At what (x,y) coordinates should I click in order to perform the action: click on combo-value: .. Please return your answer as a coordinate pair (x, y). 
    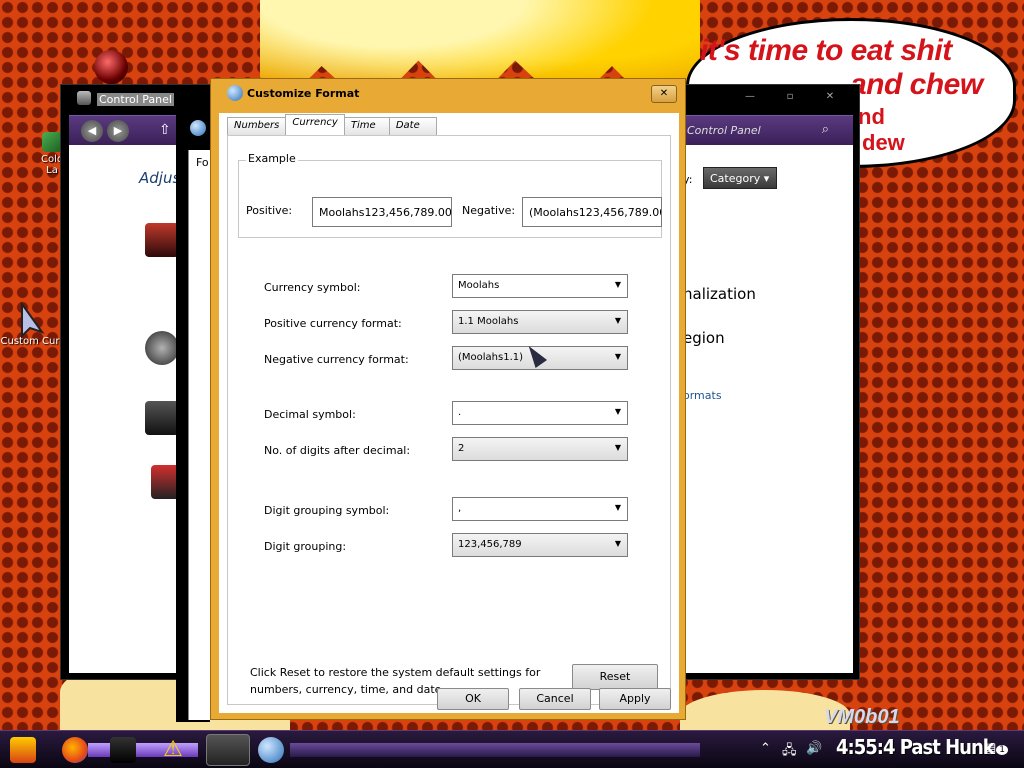
    Looking at the image, I should click on (460, 412).